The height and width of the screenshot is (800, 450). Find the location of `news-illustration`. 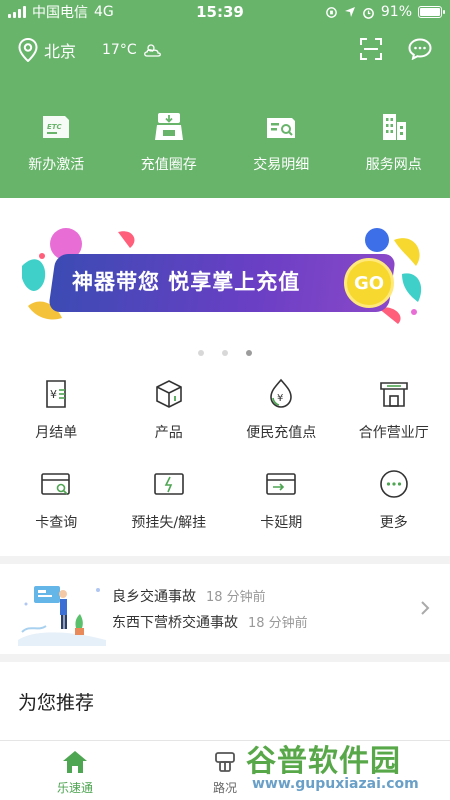

news-illustration is located at coordinates (62, 616).